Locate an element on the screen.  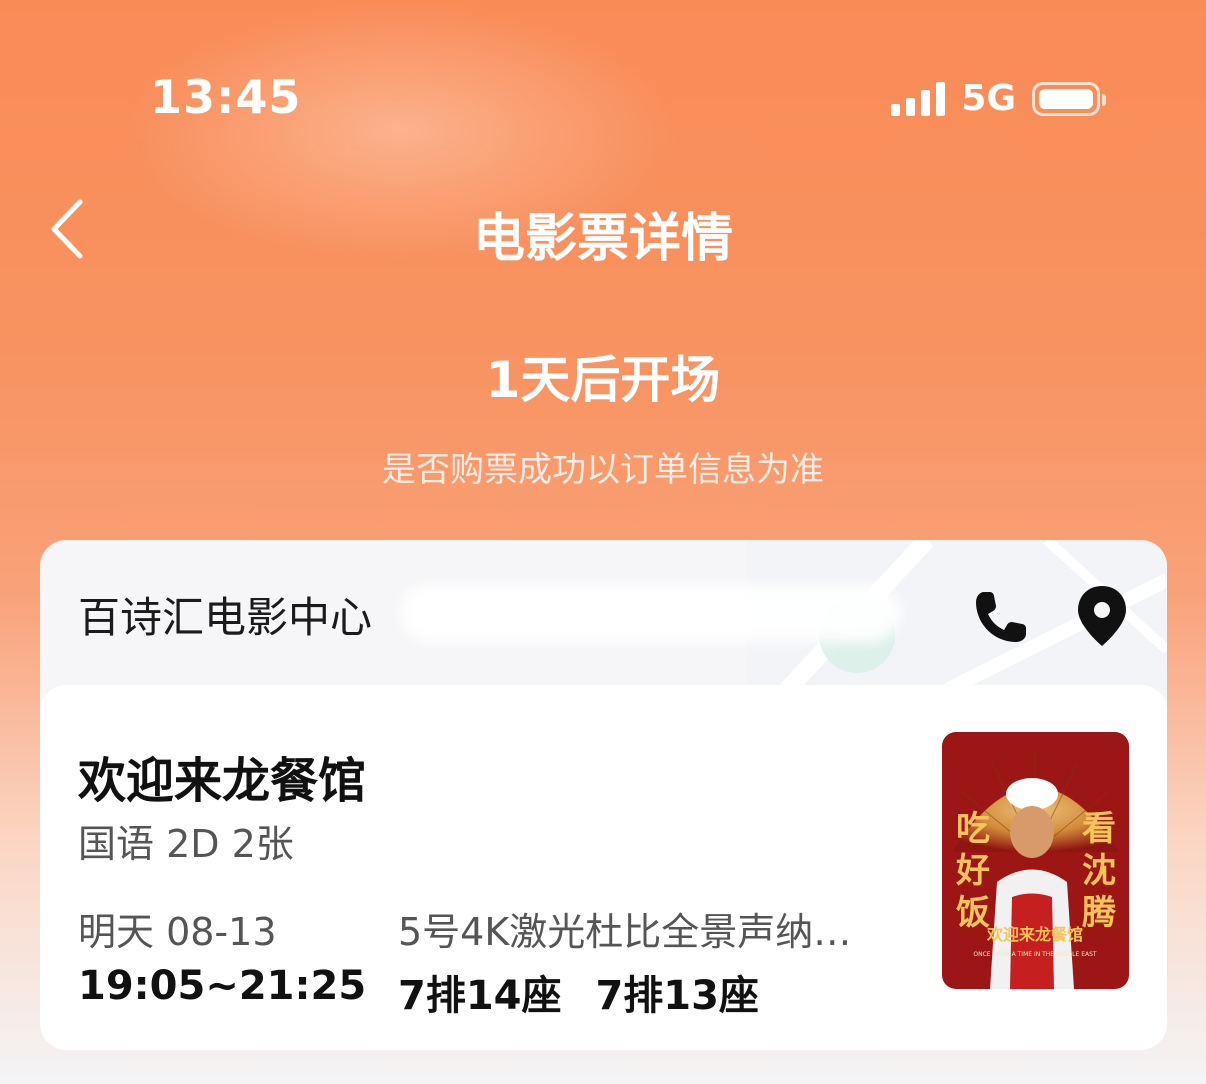
battery-icon is located at coordinates (1069, 98).